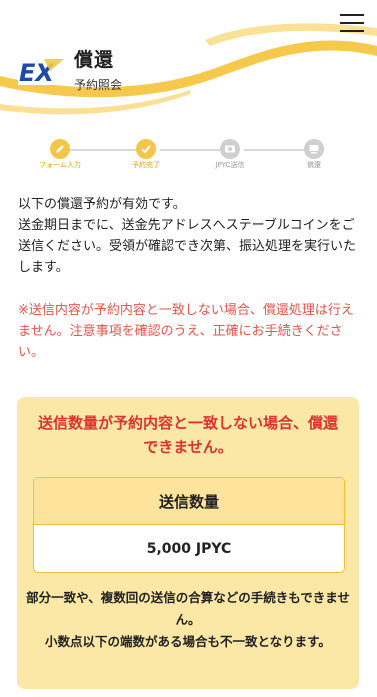 Image resolution: width=377 pixels, height=697 pixels. What do you see at coordinates (146, 165) in the screenshot?
I see `step-label: 予約完了` at bounding box center [146, 165].